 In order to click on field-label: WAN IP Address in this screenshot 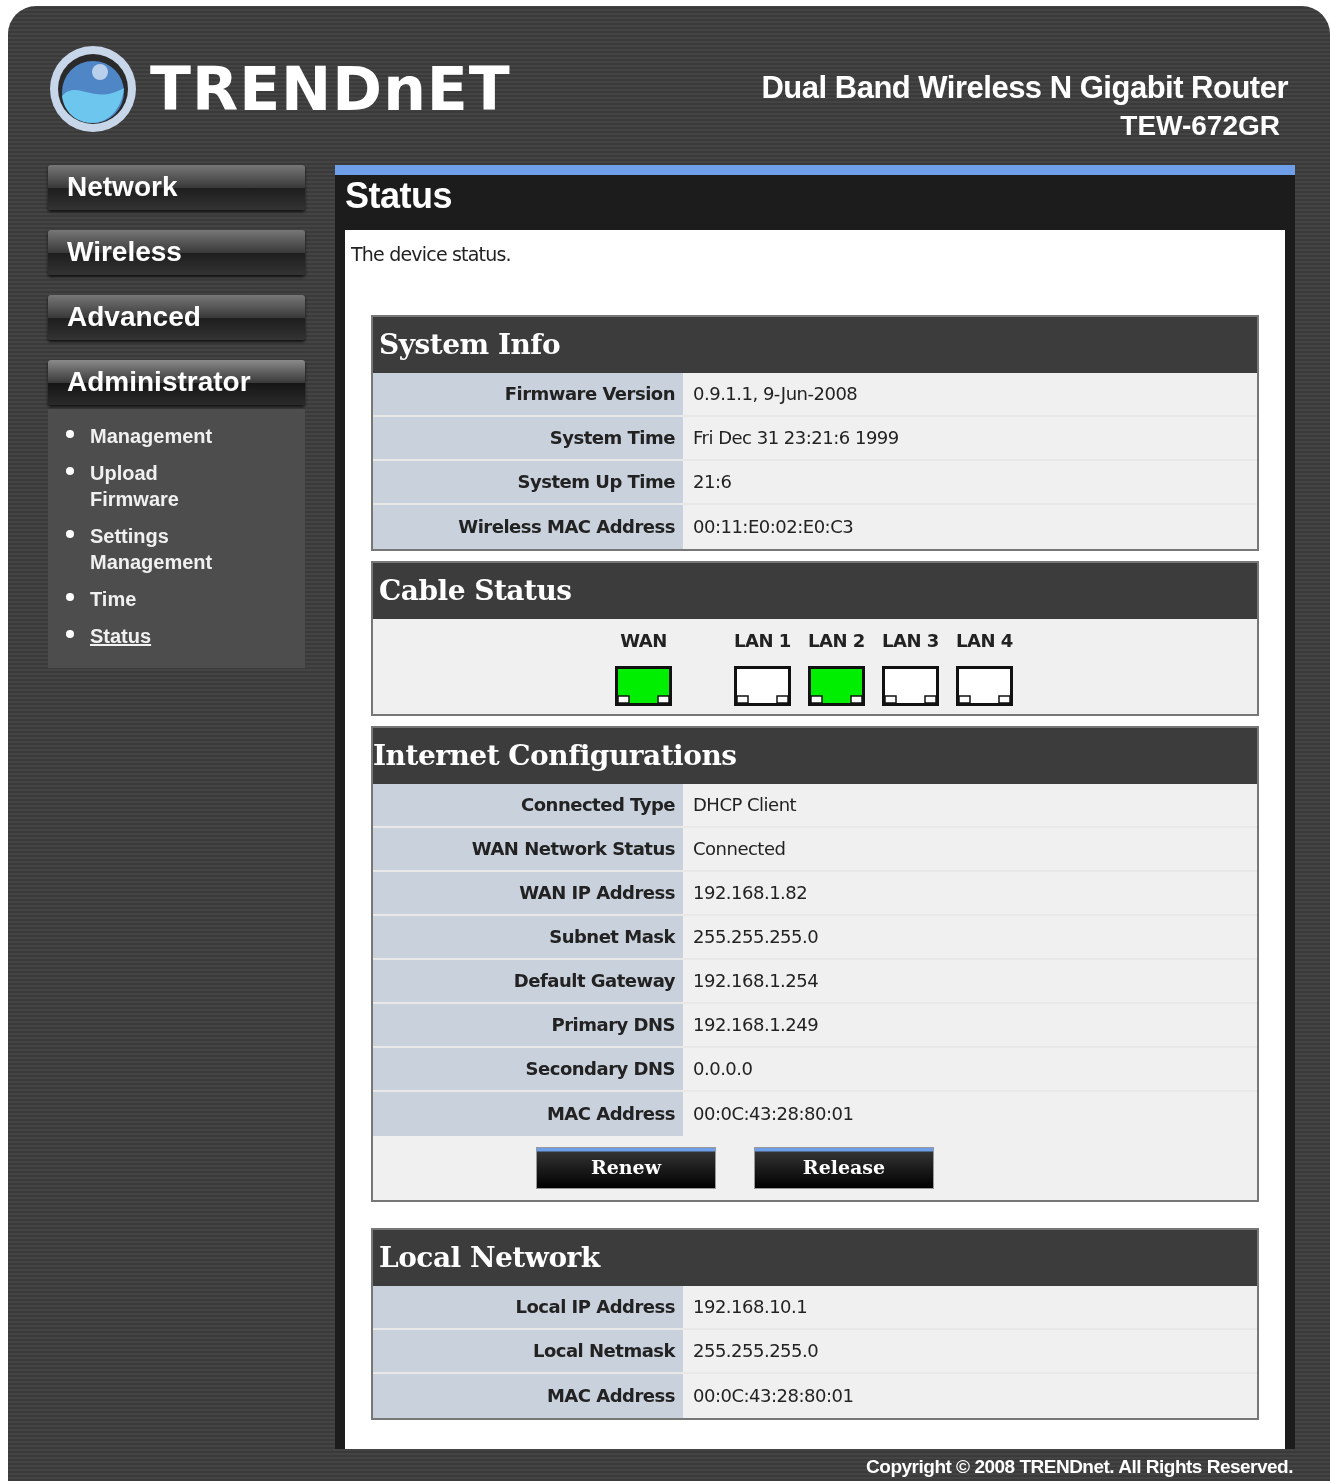, I will do `click(528, 892)`.